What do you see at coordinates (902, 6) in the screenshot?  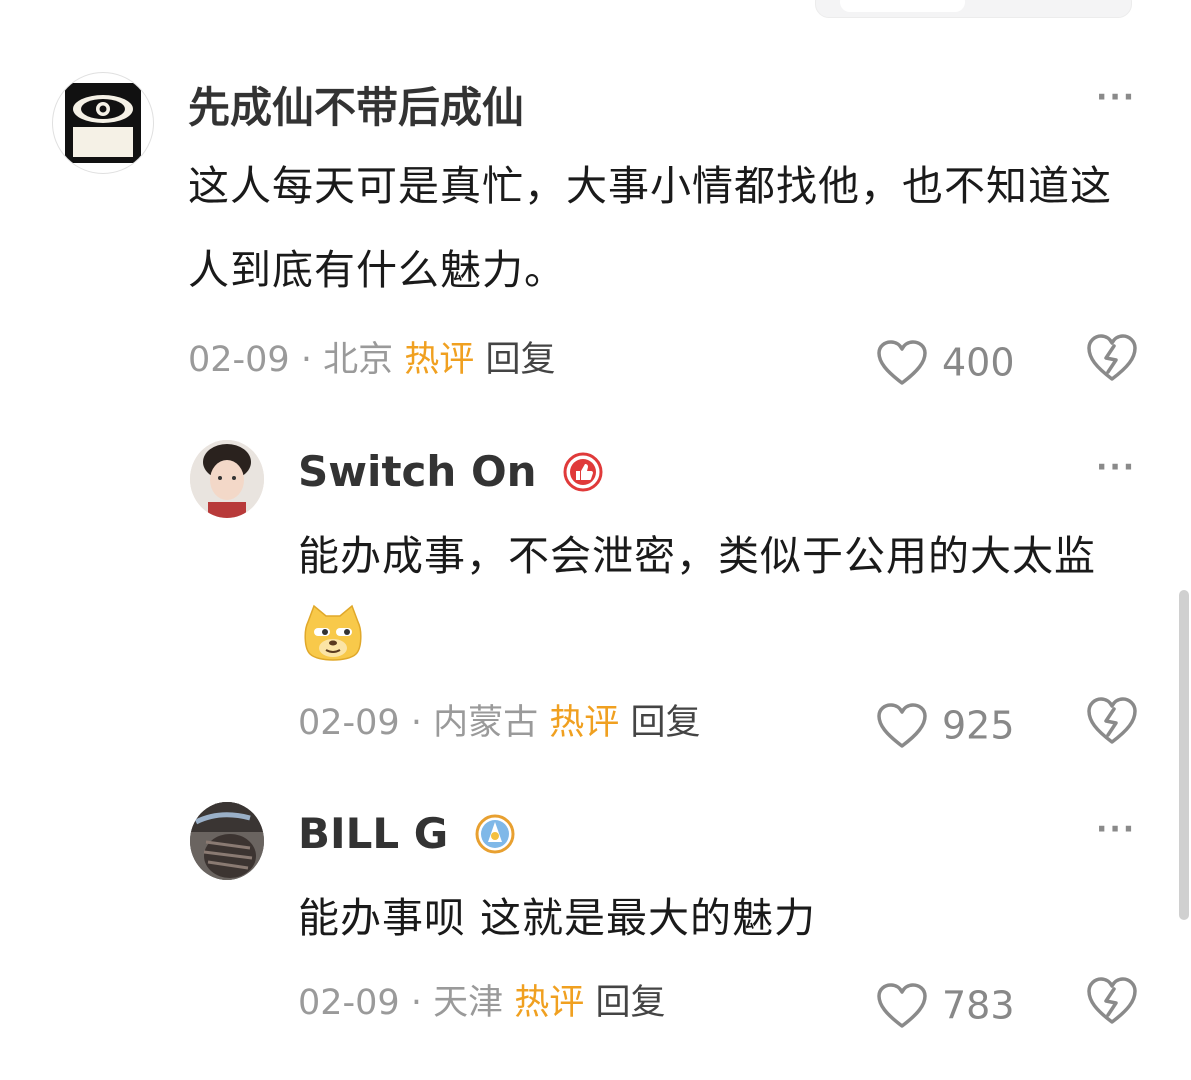 I see `top-pill-highlight` at bounding box center [902, 6].